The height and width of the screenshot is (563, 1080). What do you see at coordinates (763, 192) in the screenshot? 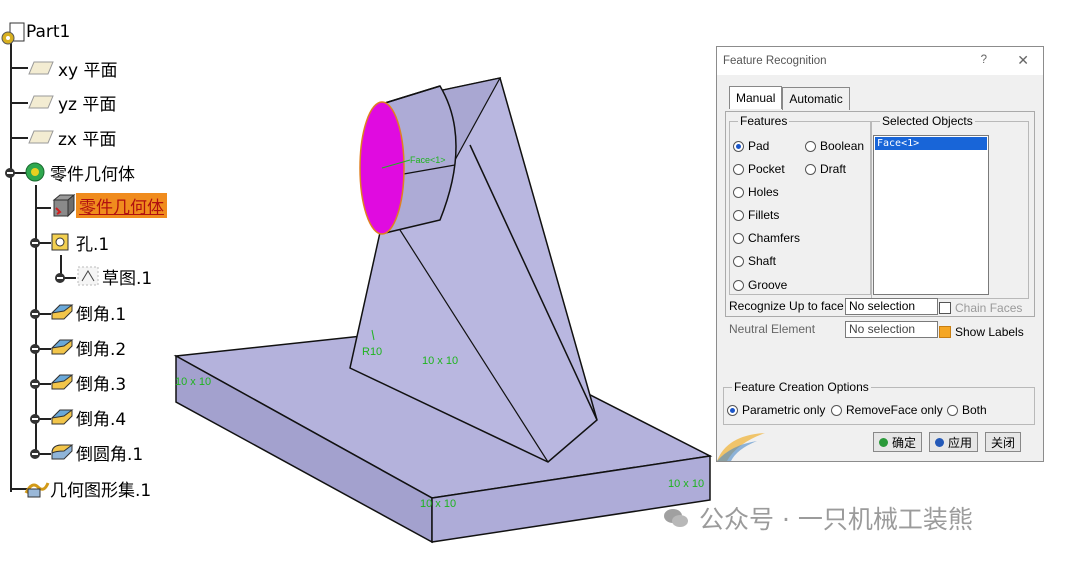
I see `radio-label: Holes` at bounding box center [763, 192].